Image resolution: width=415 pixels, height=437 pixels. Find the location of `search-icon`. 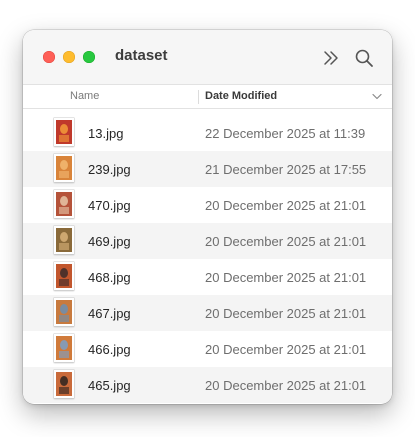

search-icon is located at coordinates (364, 58).